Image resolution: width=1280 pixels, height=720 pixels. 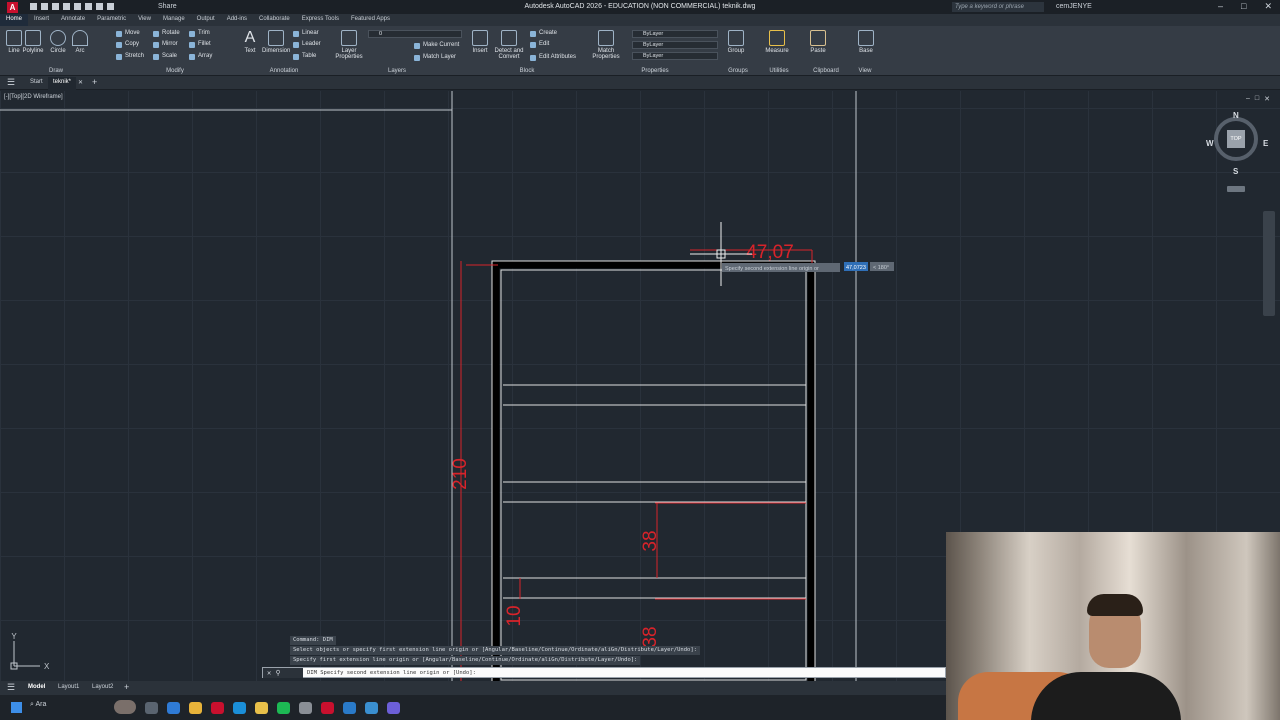 What do you see at coordinates (1074, 6) in the screenshot?
I see `user-account: cemJENYE` at bounding box center [1074, 6].